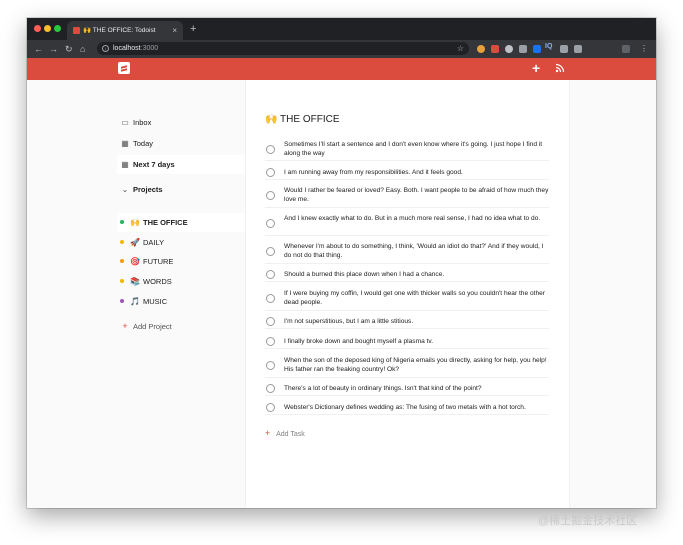 This screenshot has width=683, height=545. Describe the element at coordinates (165, 222) in the screenshot. I see `project-label: THE OFFICE` at that location.